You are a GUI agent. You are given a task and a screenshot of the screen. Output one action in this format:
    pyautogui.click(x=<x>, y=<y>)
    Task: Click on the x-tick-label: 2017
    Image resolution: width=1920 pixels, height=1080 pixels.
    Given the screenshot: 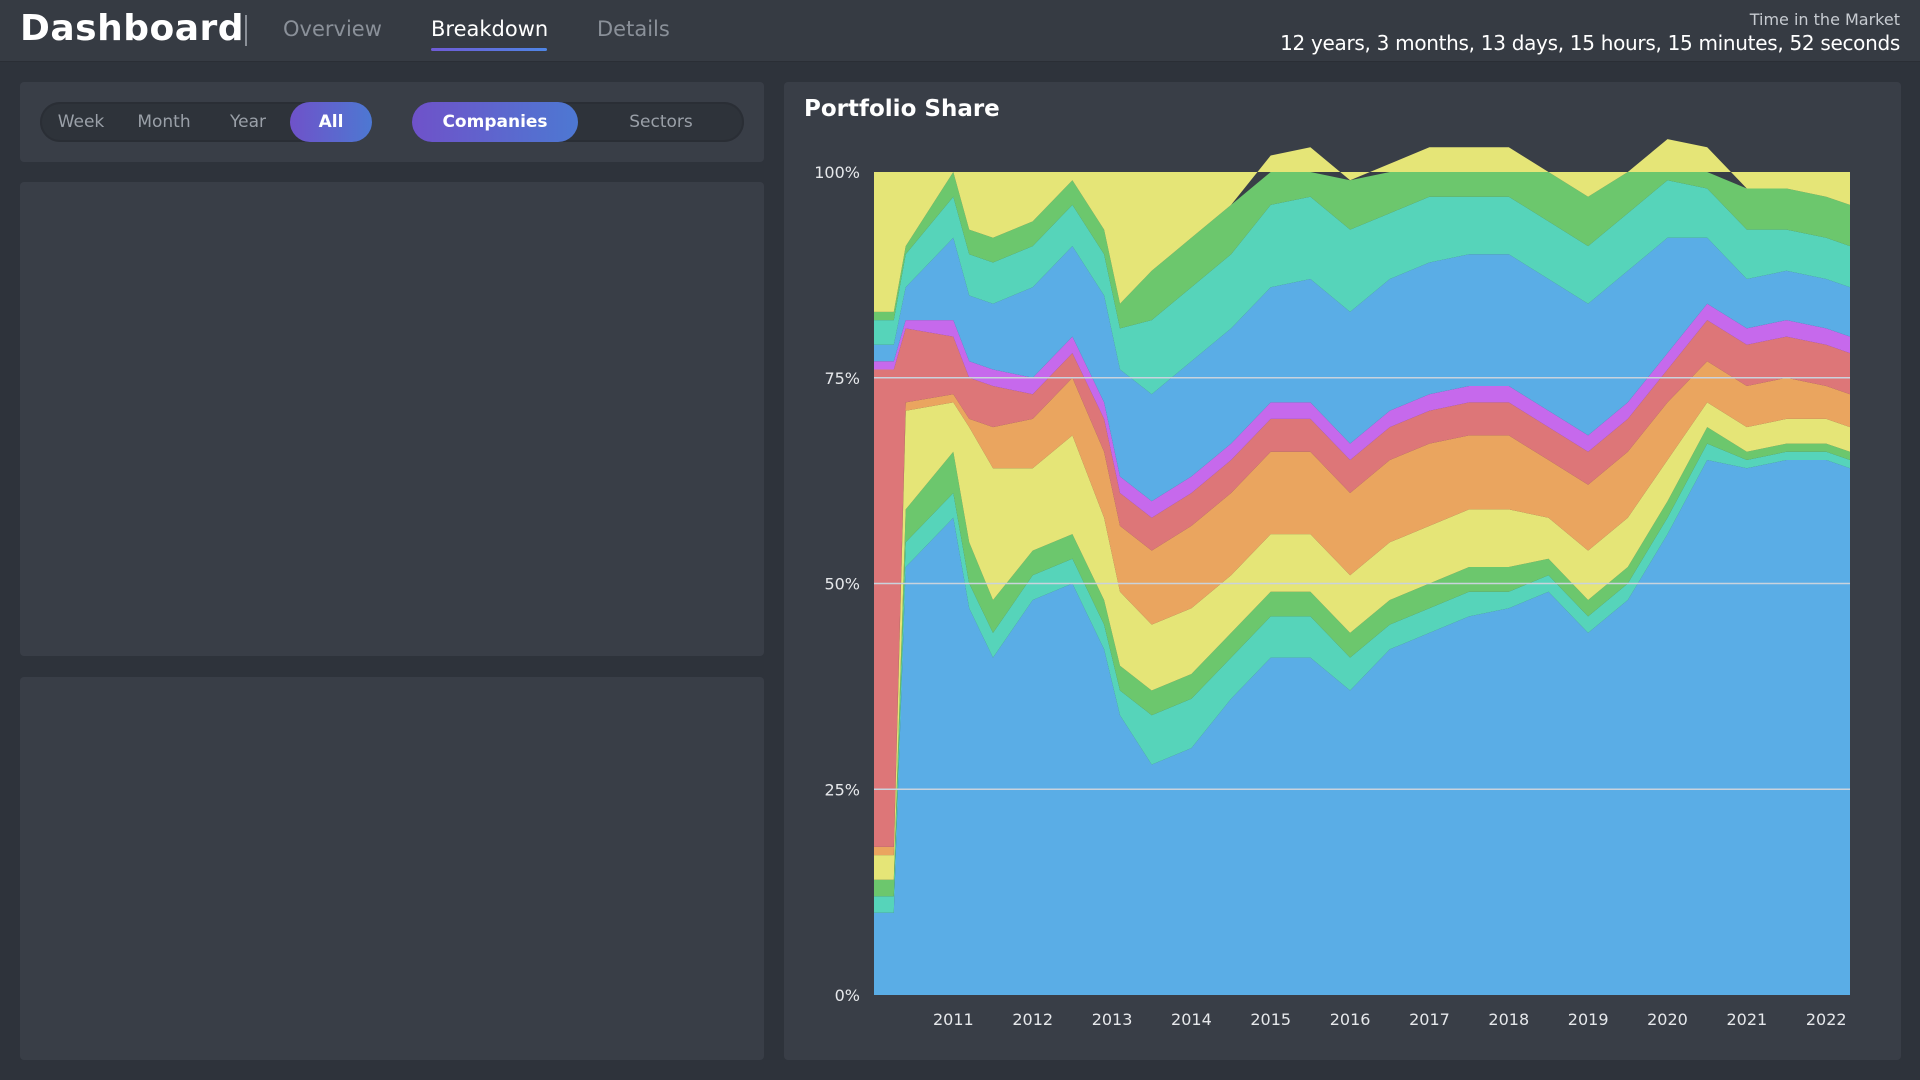 What is the action you would take?
    pyautogui.click(x=1429, y=1019)
    